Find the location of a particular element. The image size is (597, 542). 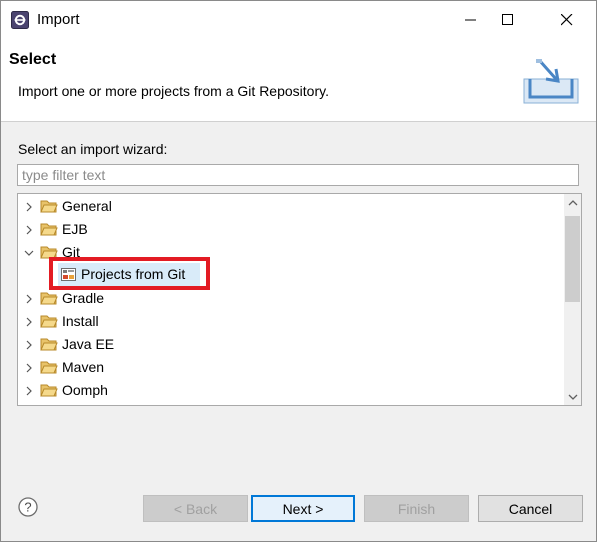

maximize-button is located at coordinates (508, 20).